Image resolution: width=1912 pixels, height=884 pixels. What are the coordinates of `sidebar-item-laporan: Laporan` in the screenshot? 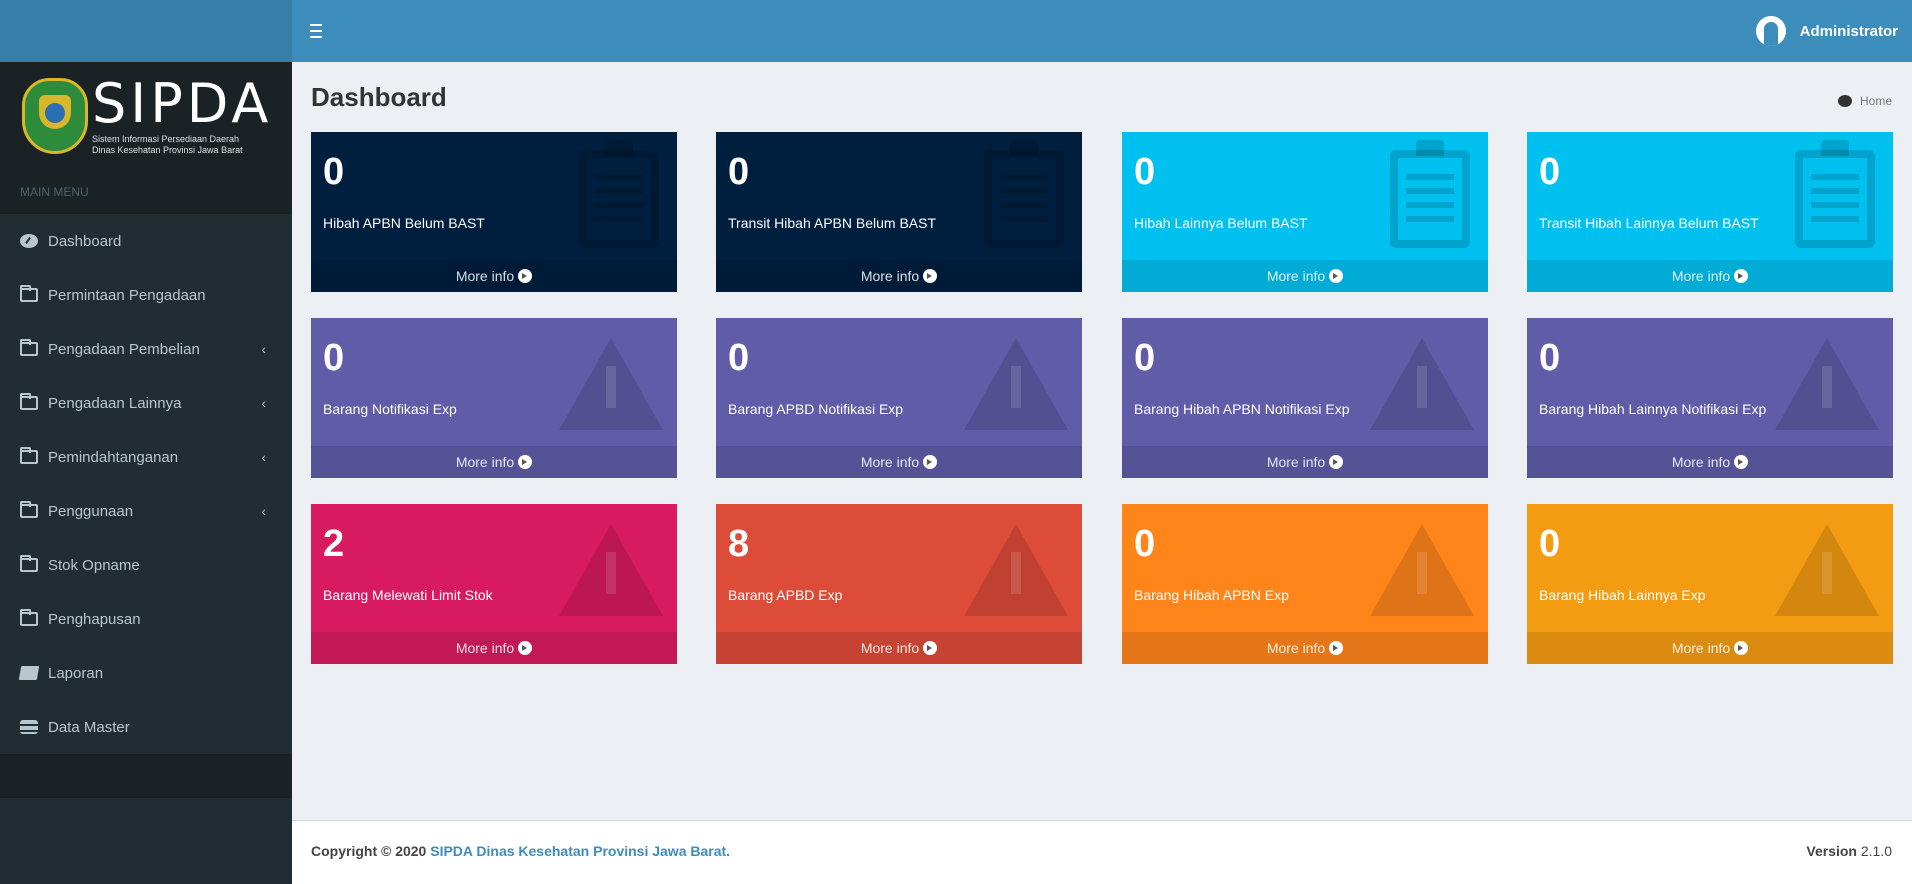 It's located at (146, 673).